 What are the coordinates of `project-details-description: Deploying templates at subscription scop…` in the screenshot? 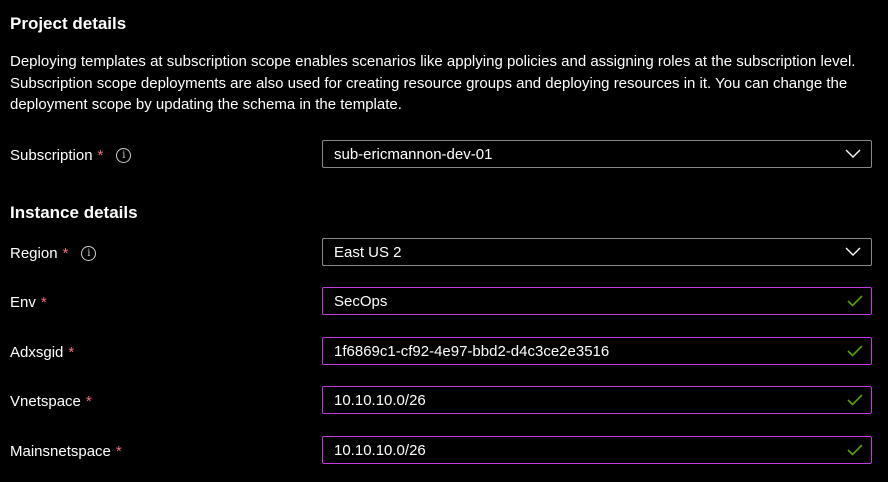 It's located at (433, 83).